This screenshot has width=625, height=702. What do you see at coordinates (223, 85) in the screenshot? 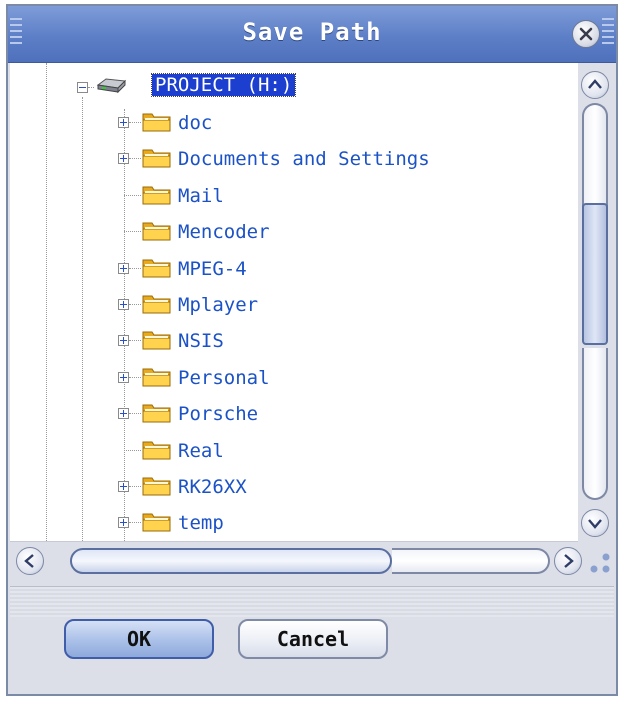
I see `drive-label: PROJECT (H:)` at bounding box center [223, 85].